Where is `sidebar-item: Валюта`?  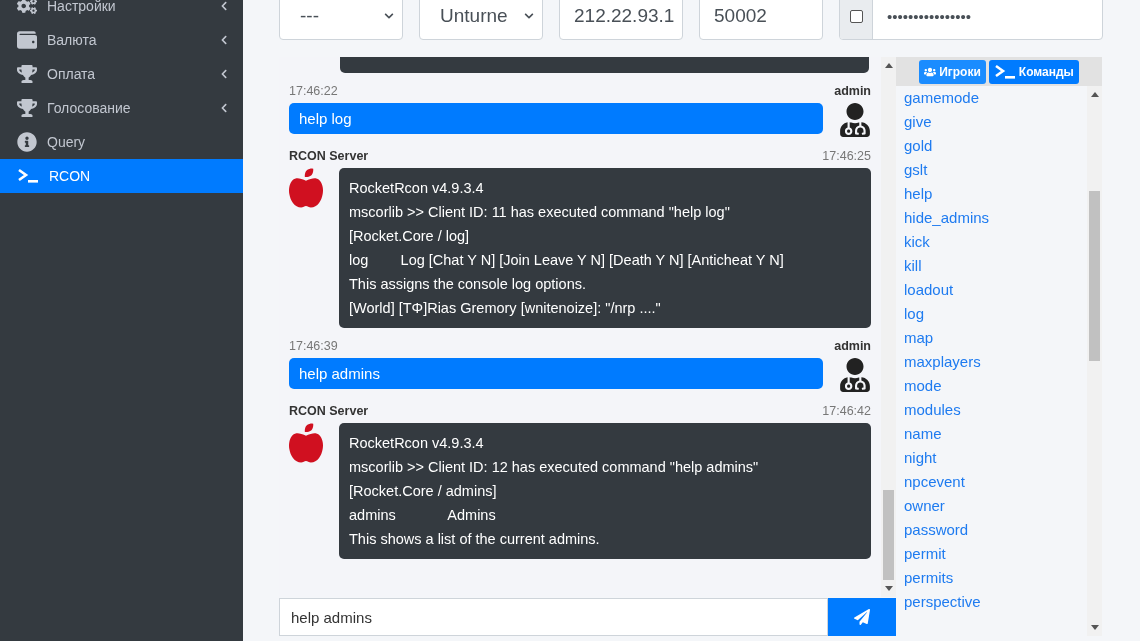 sidebar-item: Валюта is located at coordinates (121, 40).